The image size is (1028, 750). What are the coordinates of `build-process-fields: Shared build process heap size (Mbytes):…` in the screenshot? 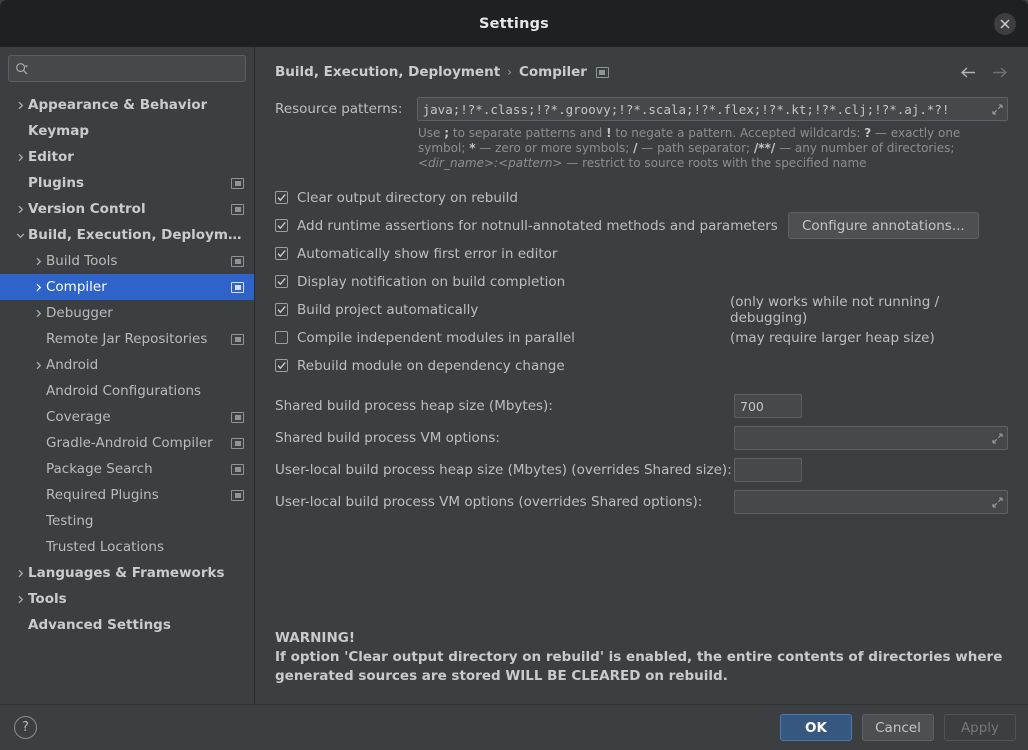 It's located at (641, 455).